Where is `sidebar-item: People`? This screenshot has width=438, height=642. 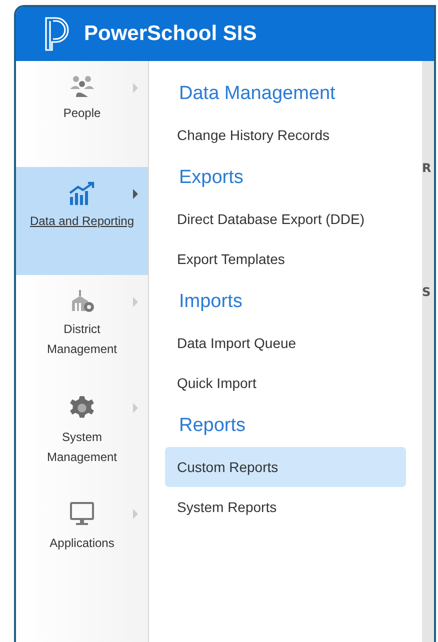
sidebar-item: People is located at coordinates (82, 114).